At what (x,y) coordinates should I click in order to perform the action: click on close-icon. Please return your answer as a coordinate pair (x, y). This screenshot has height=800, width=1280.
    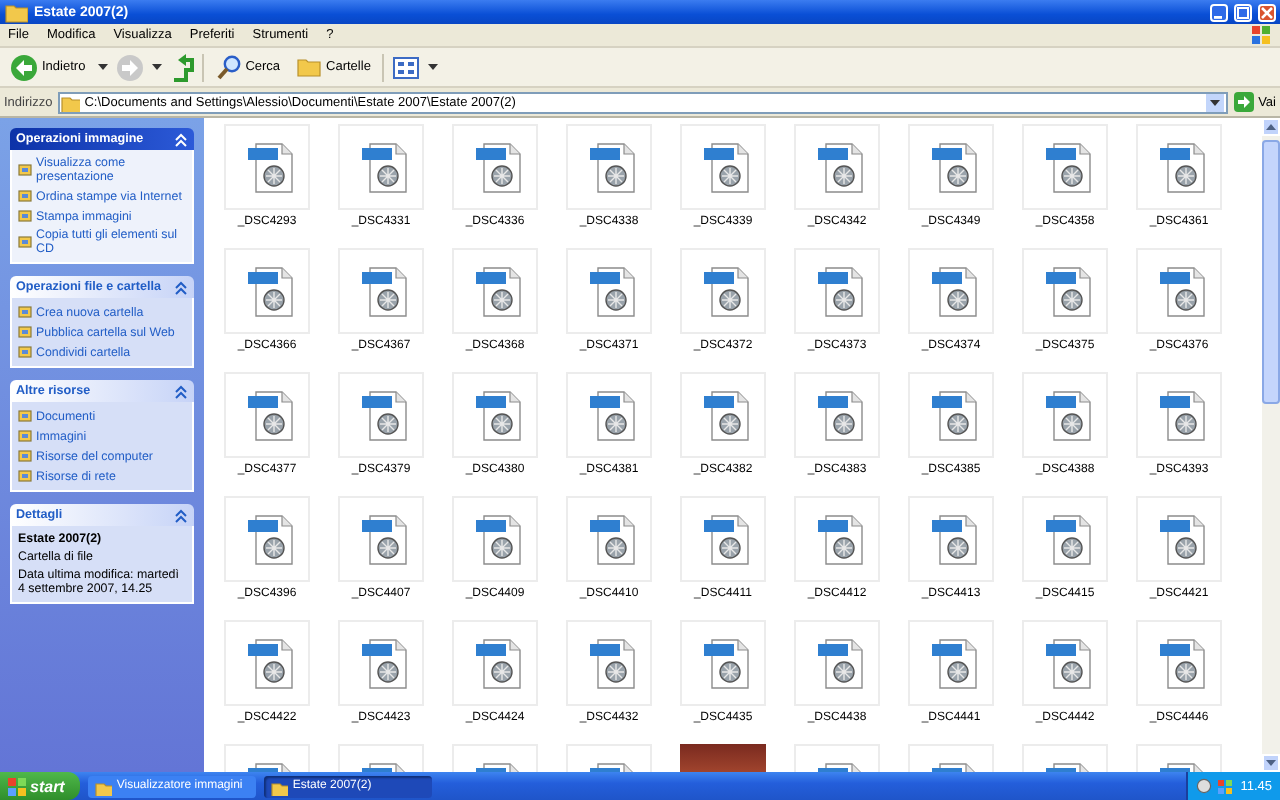
    Looking at the image, I should click on (1267, 12).